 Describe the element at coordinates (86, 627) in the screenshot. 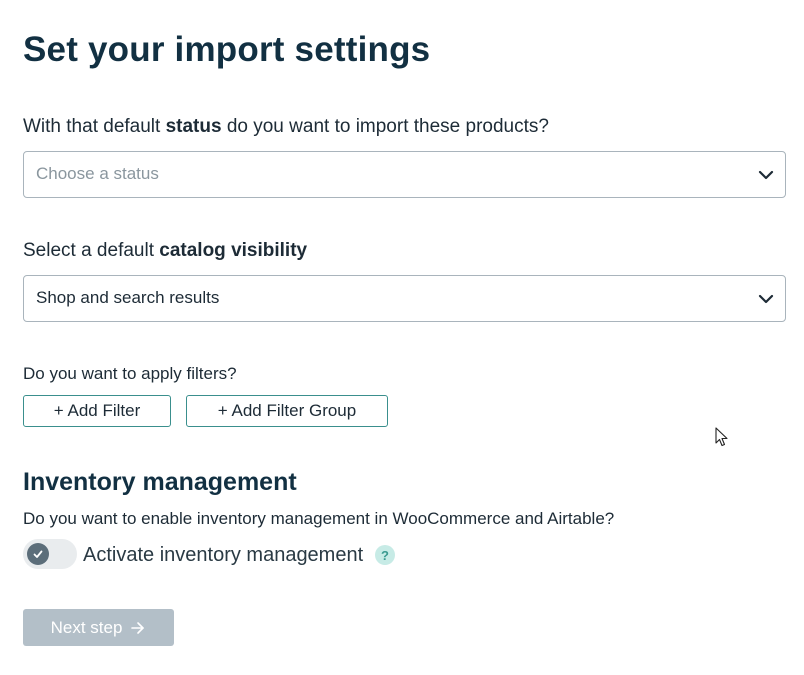

I see `next-step-label: Next step` at that location.